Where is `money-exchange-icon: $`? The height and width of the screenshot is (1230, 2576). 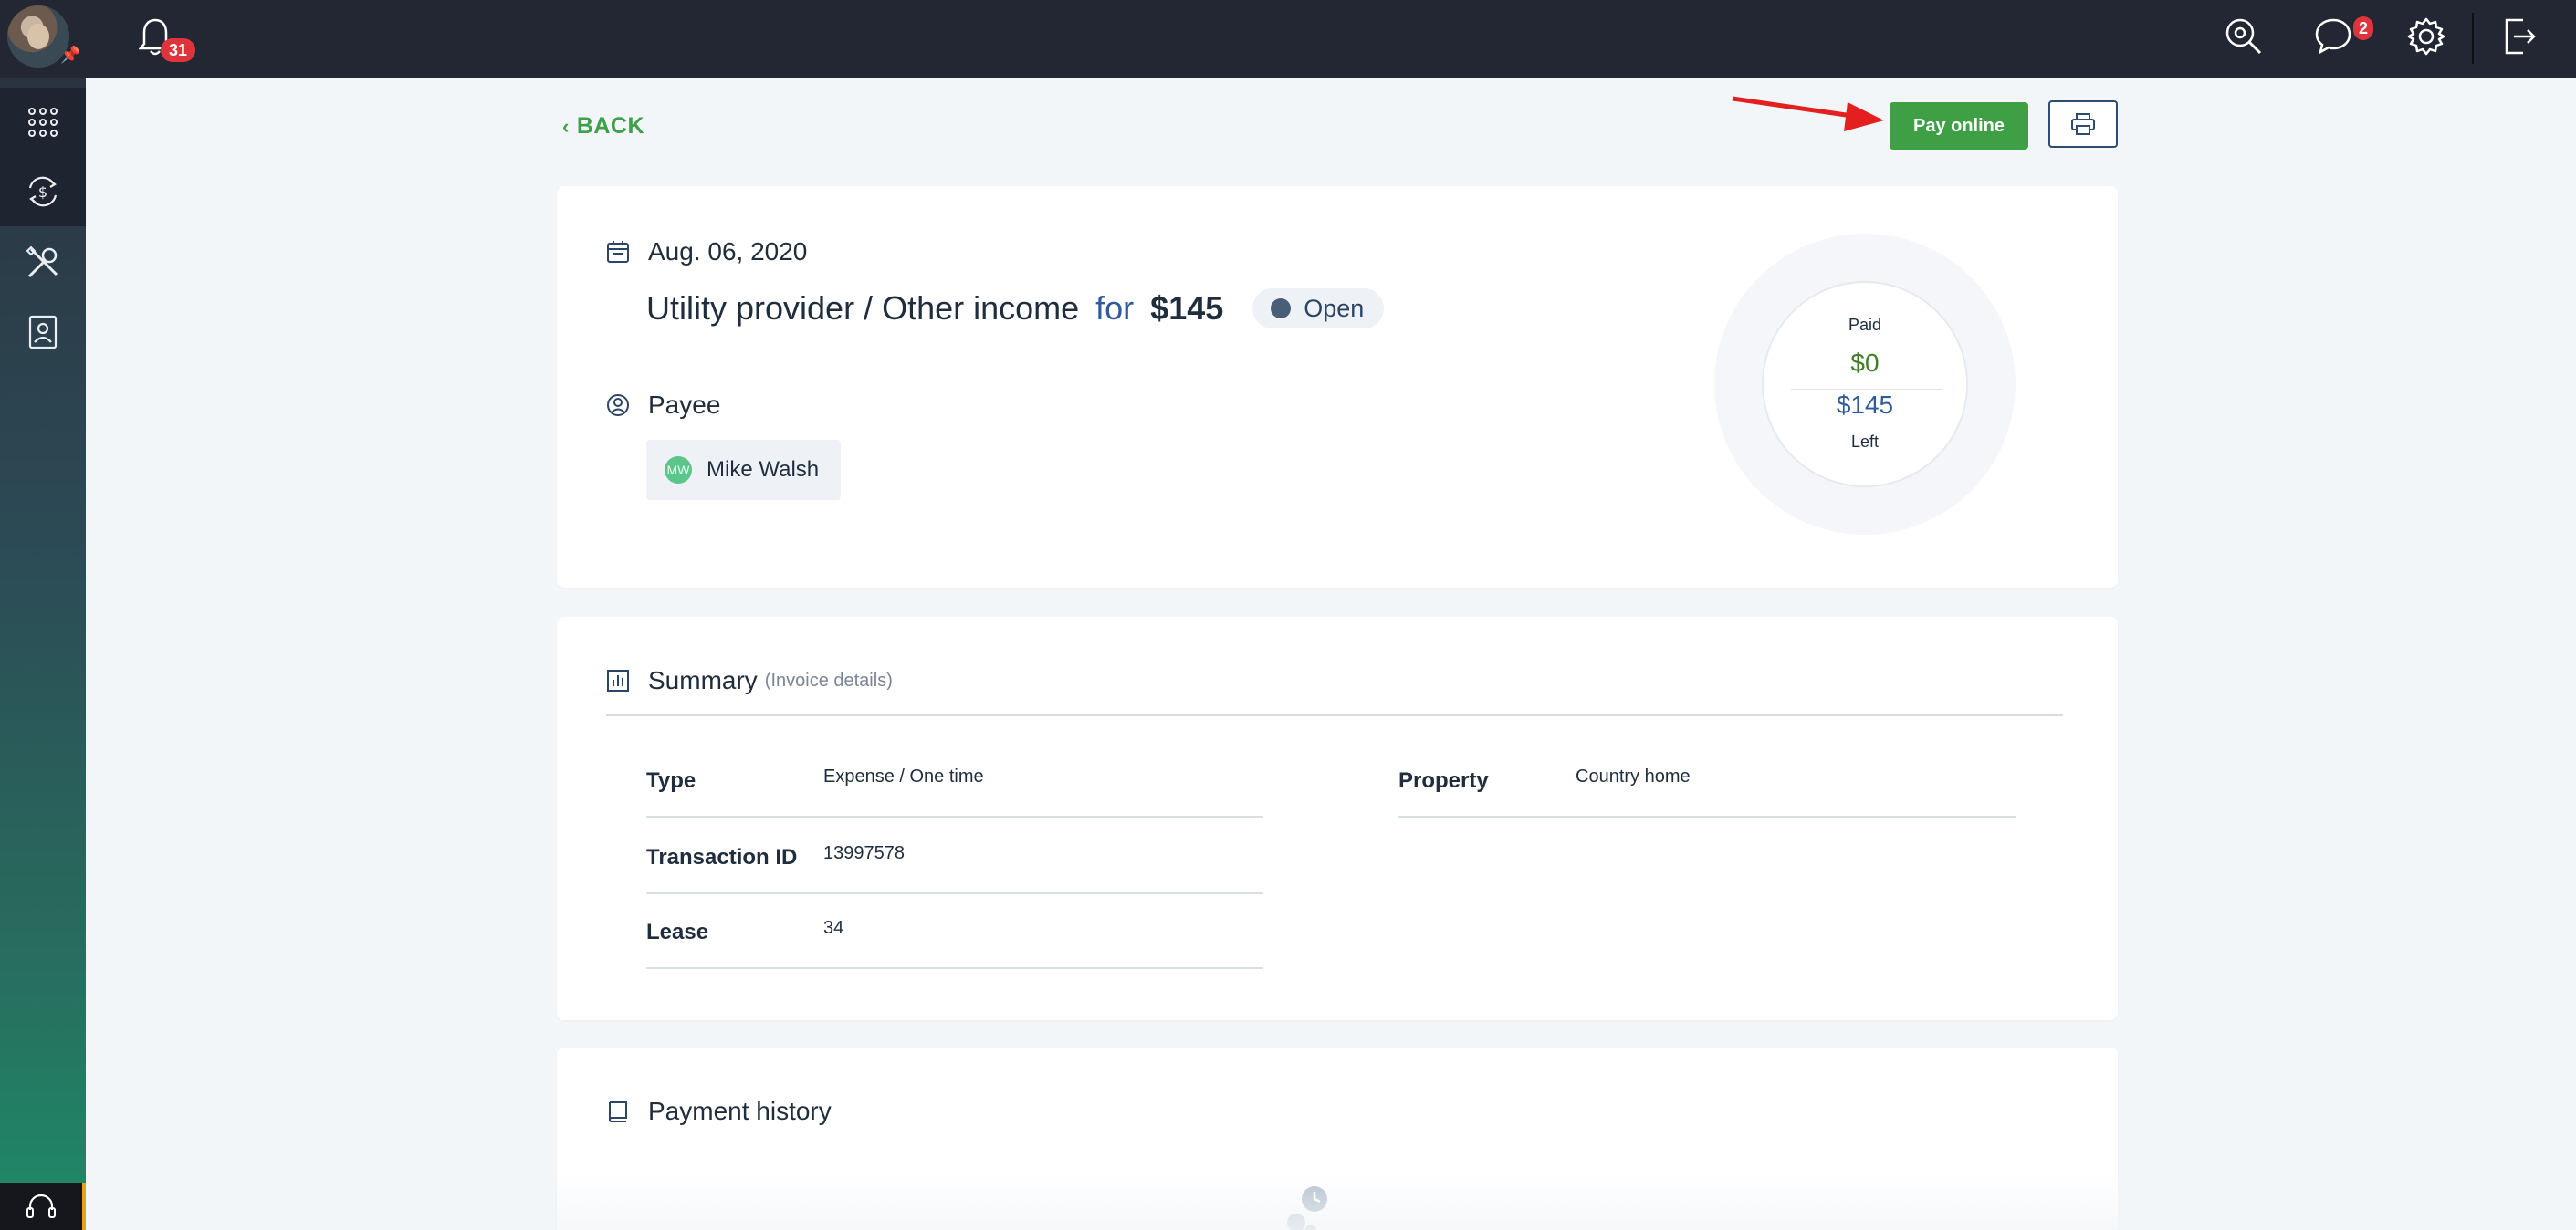 money-exchange-icon: $ is located at coordinates (43, 191).